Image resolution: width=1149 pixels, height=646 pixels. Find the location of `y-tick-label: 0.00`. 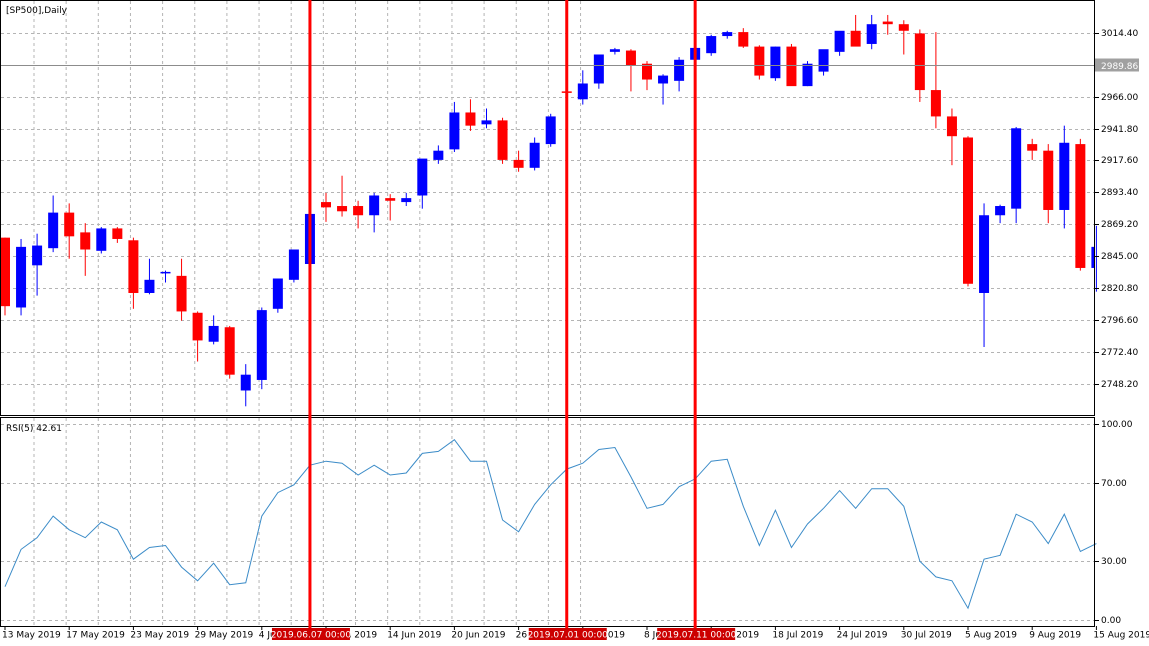

y-tick-label: 0.00 is located at coordinates (1111, 621).